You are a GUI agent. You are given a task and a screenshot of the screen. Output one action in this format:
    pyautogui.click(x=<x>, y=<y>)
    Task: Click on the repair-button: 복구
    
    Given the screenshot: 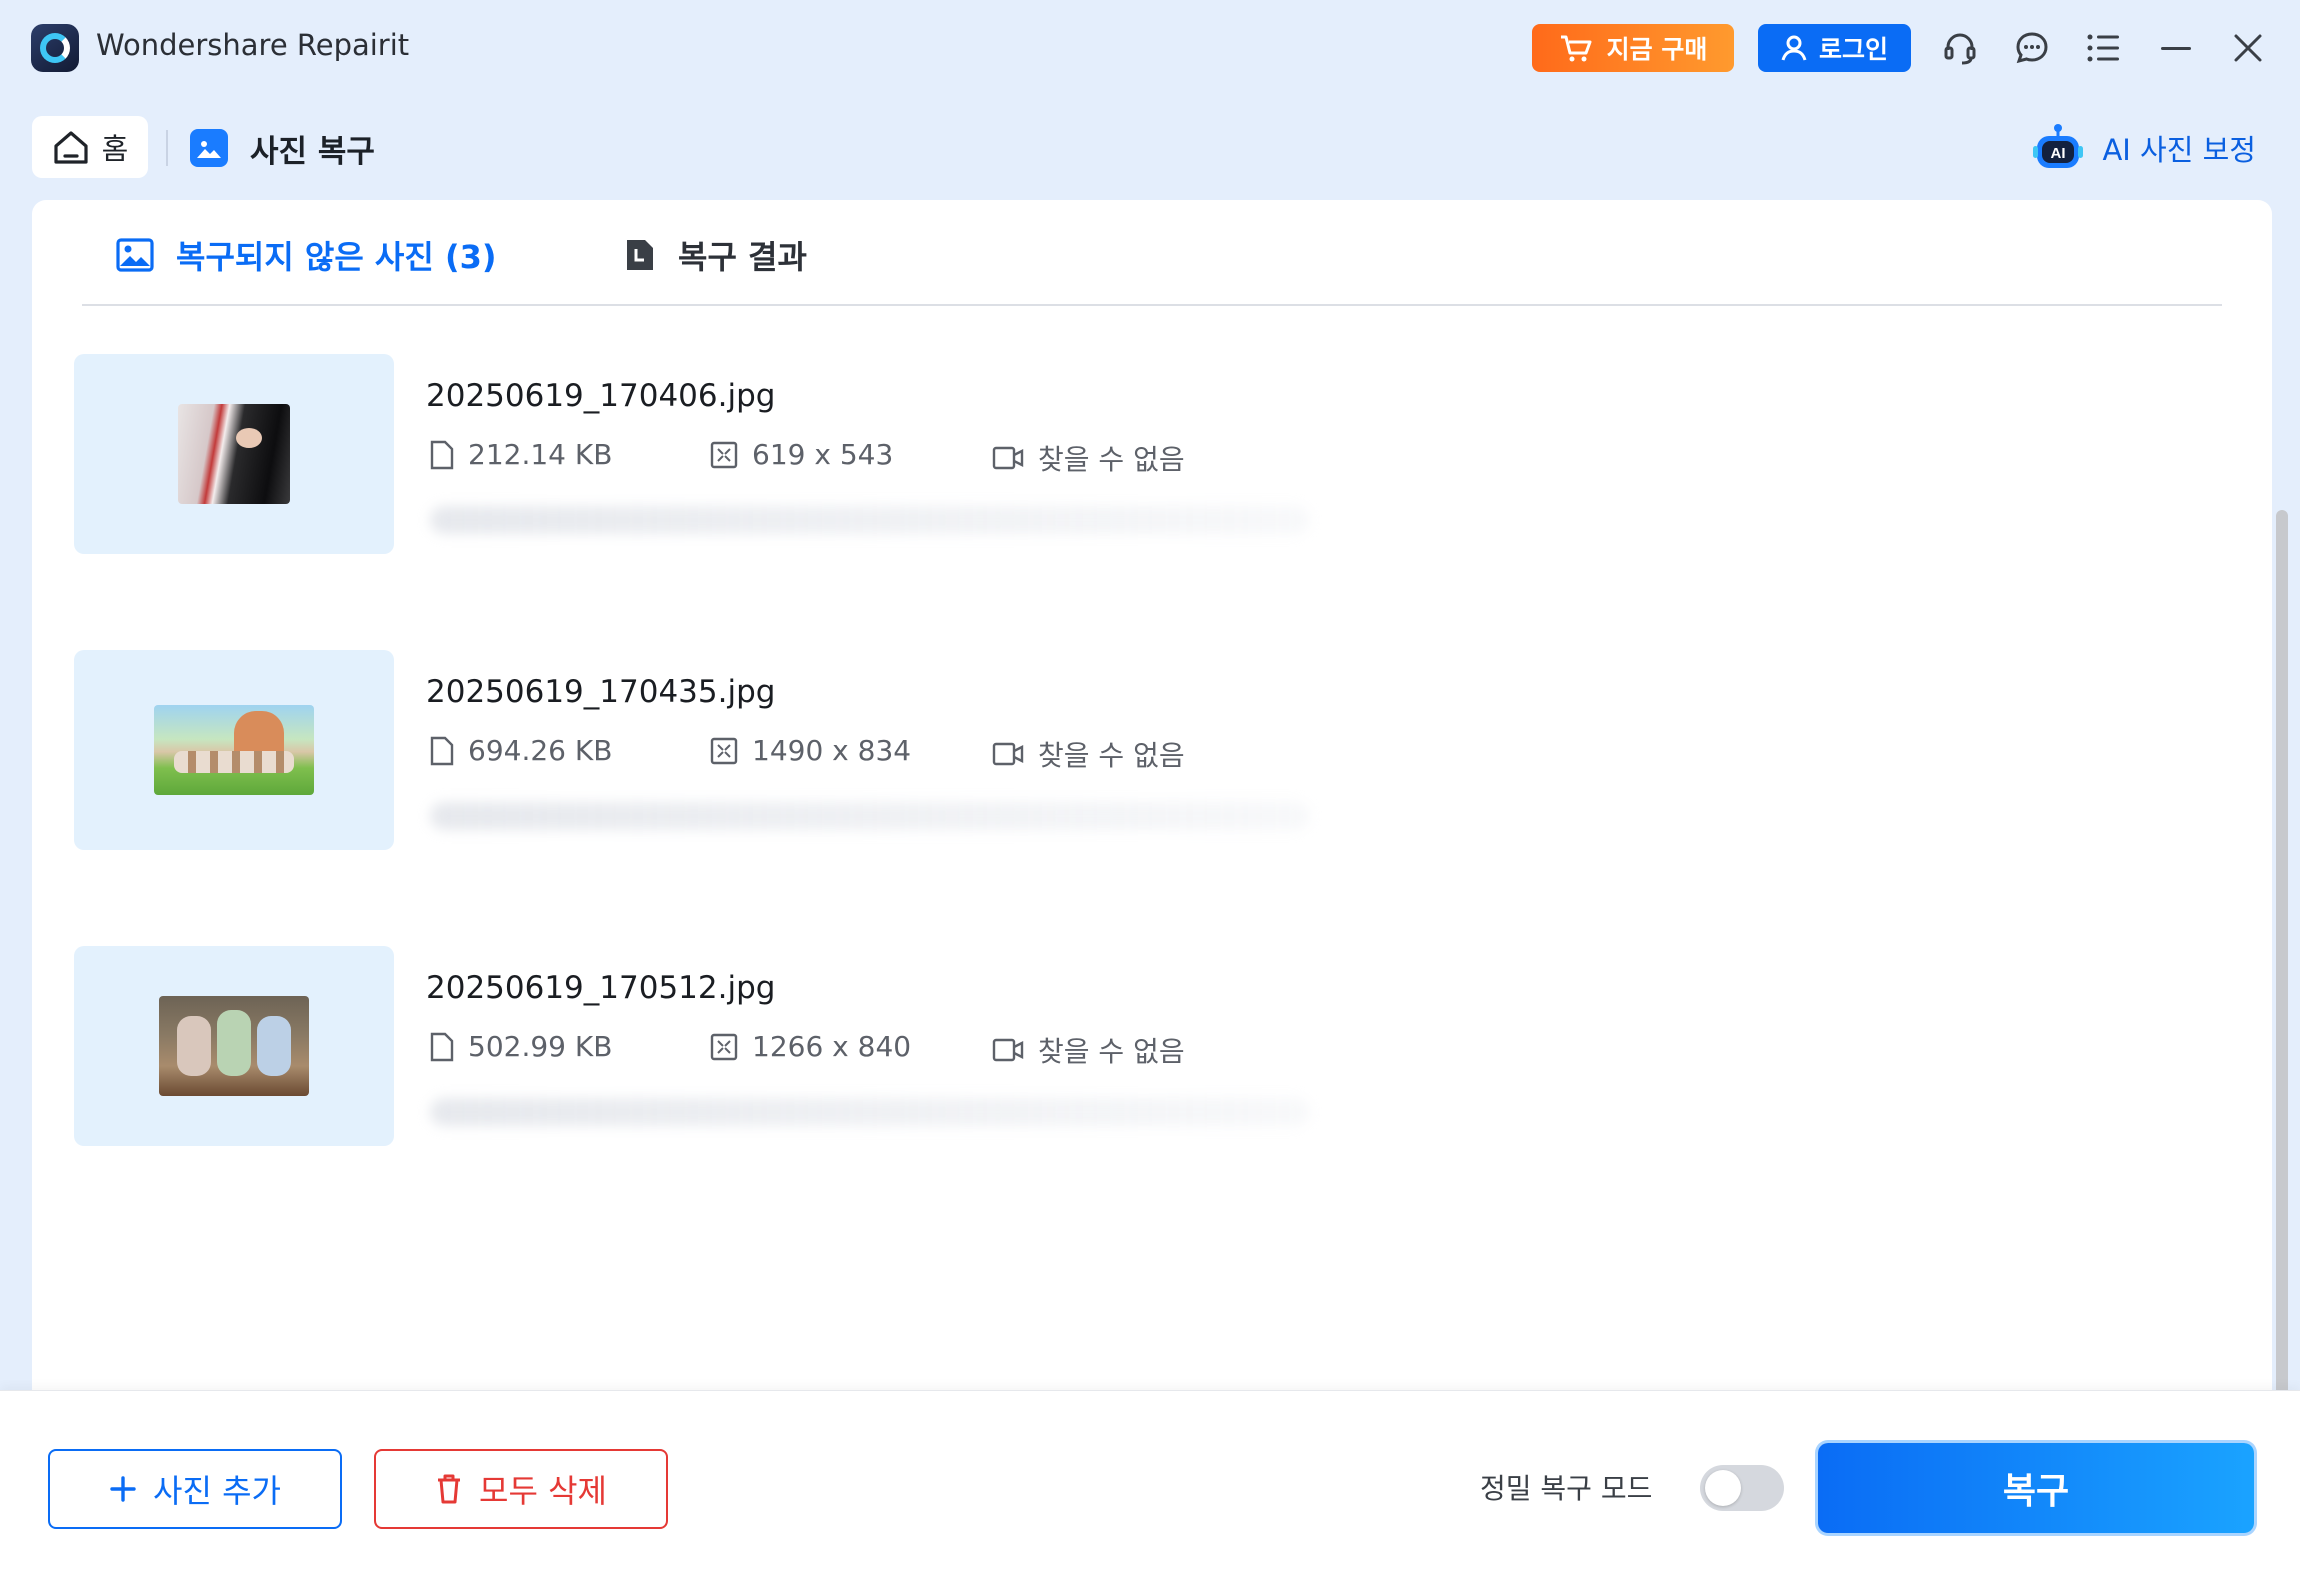 What is the action you would take?
    pyautogui.click(x=2036, y=1488)
    